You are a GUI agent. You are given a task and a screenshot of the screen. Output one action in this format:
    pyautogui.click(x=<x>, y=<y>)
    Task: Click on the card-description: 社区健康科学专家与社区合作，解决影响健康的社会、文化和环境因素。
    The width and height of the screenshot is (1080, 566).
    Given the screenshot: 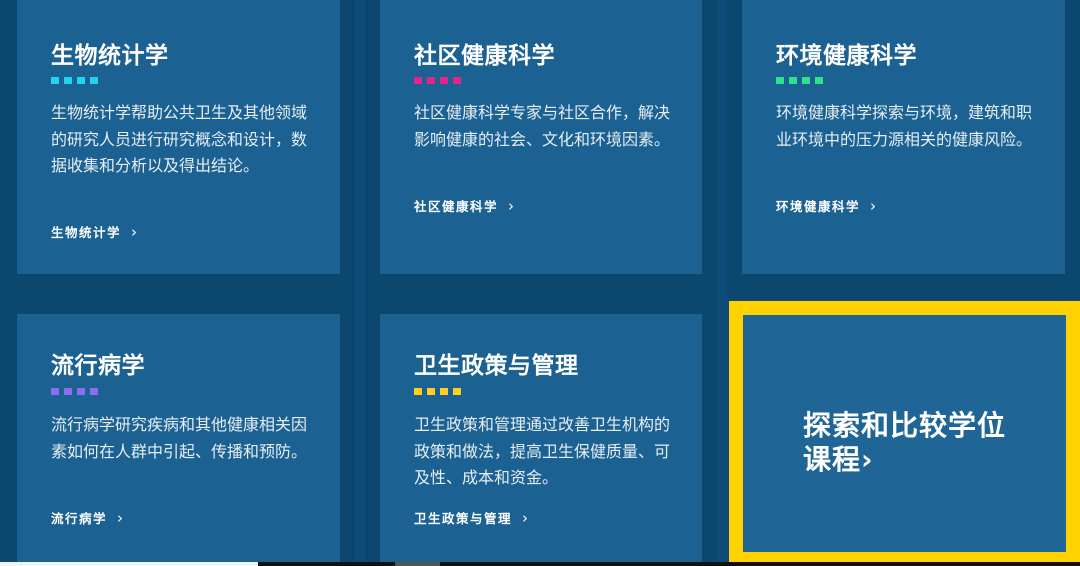 What is the action you would take?
    pyautogui.click(x=542, y=126)
    